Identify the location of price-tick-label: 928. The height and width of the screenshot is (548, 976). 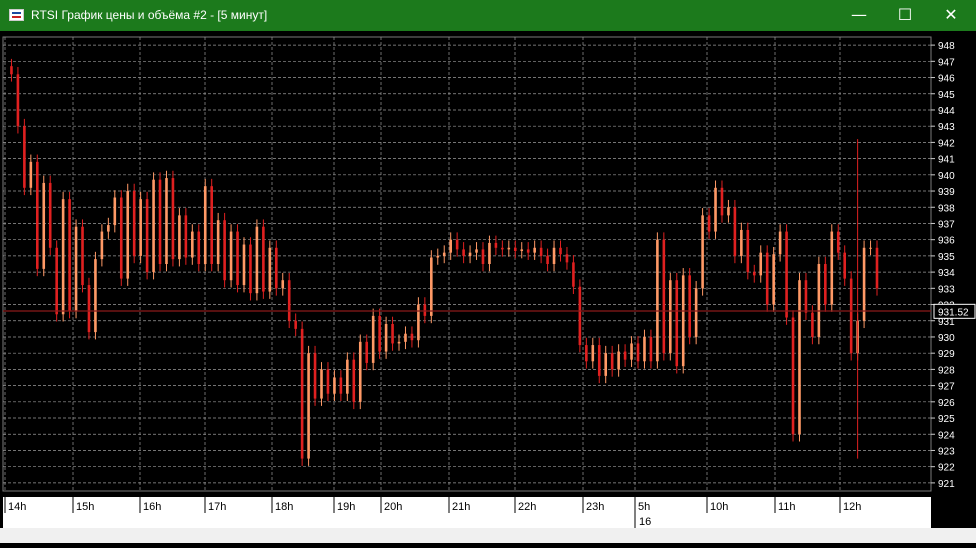
(946, 370).